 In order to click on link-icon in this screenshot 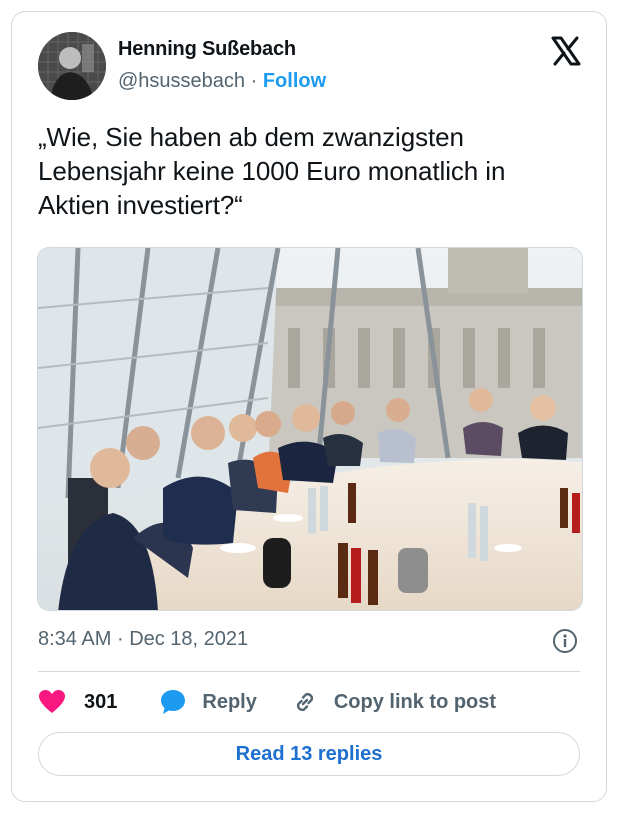, I will do `click(305, 702)`.